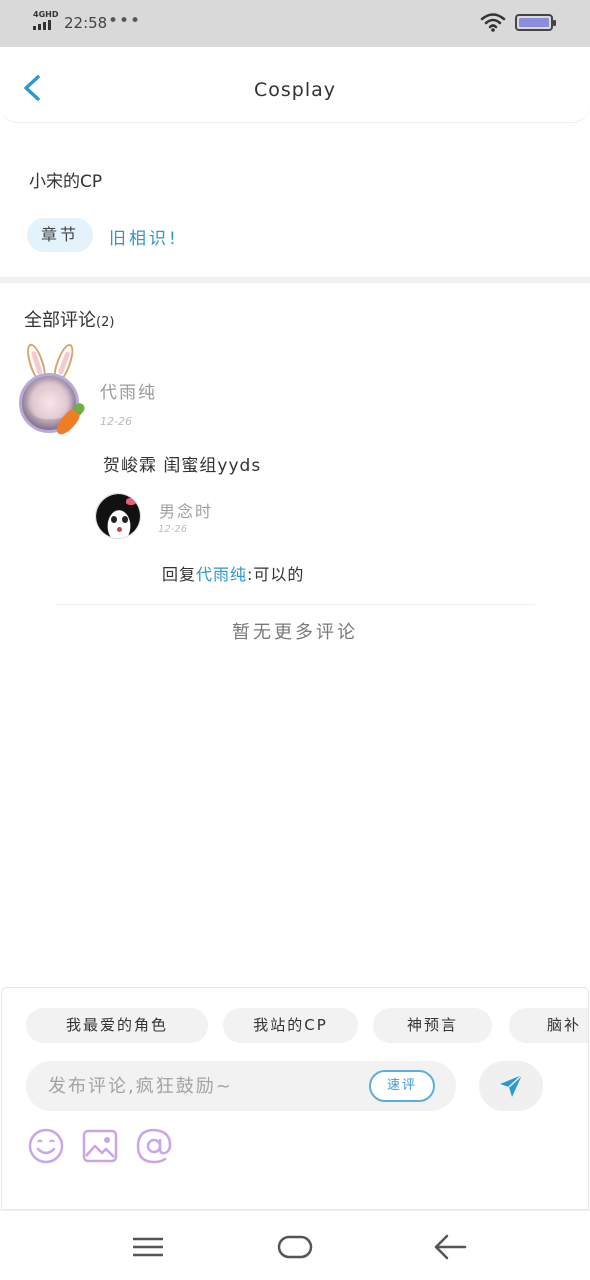 This screenshot has height=1280, width=590. I want to click on system-nav-bar, so click(295, 1245).